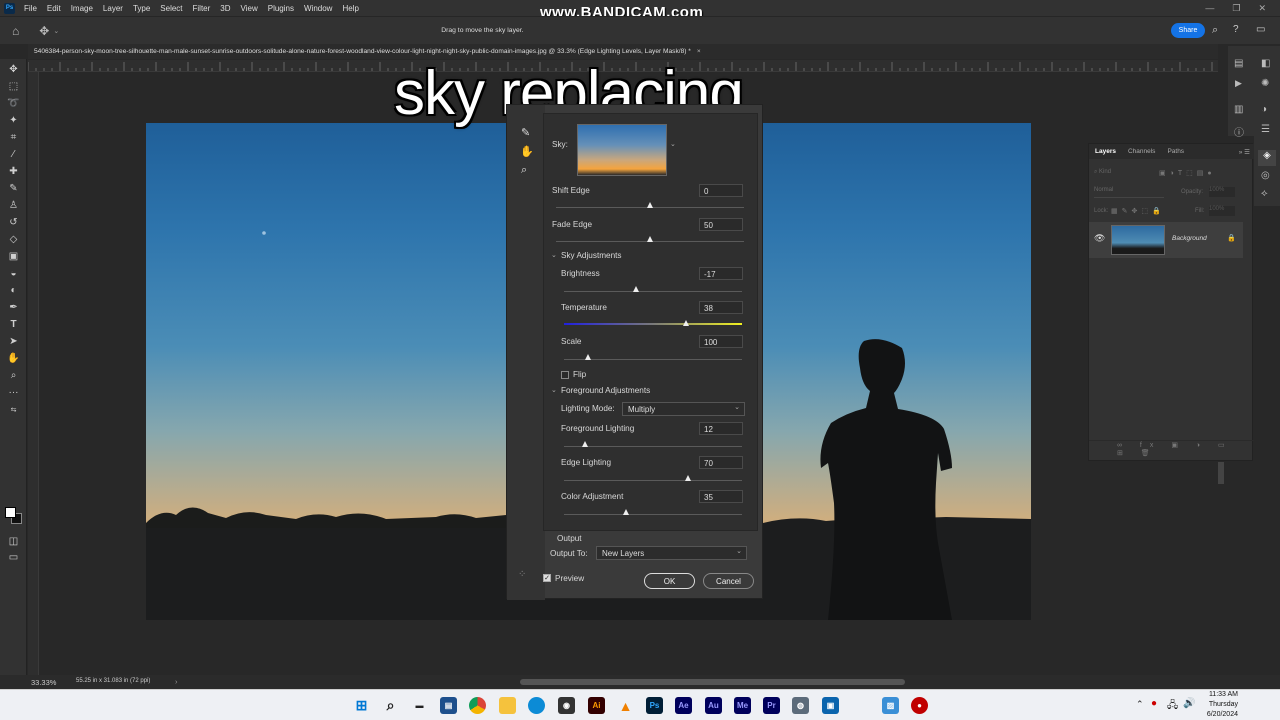 The height and width of the screenshot is (720, 1280). I want to click on photos-icon: ▨, so click(890, 705).